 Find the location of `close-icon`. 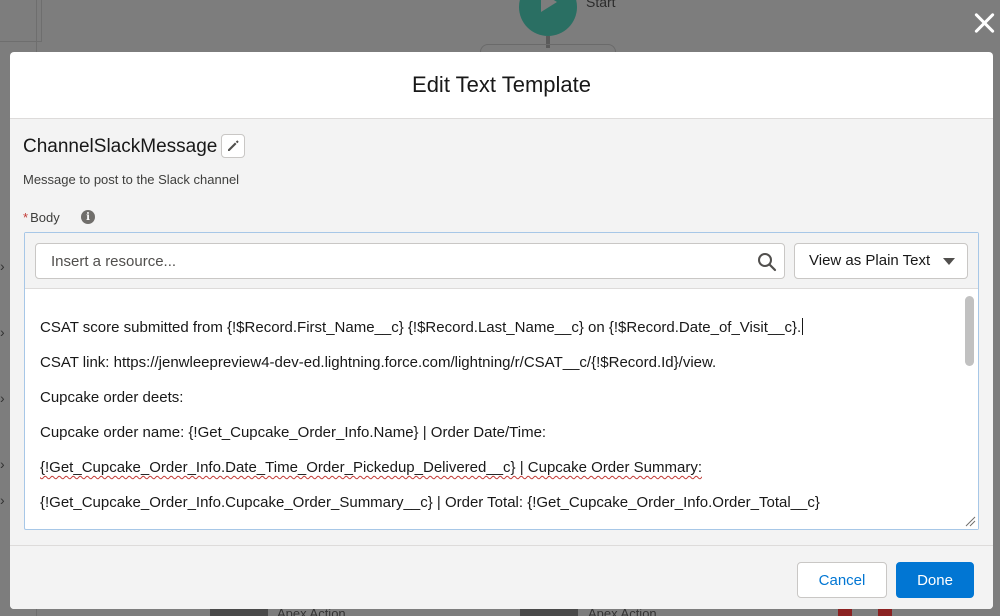

close-icon is located at coordinates (984, 23).